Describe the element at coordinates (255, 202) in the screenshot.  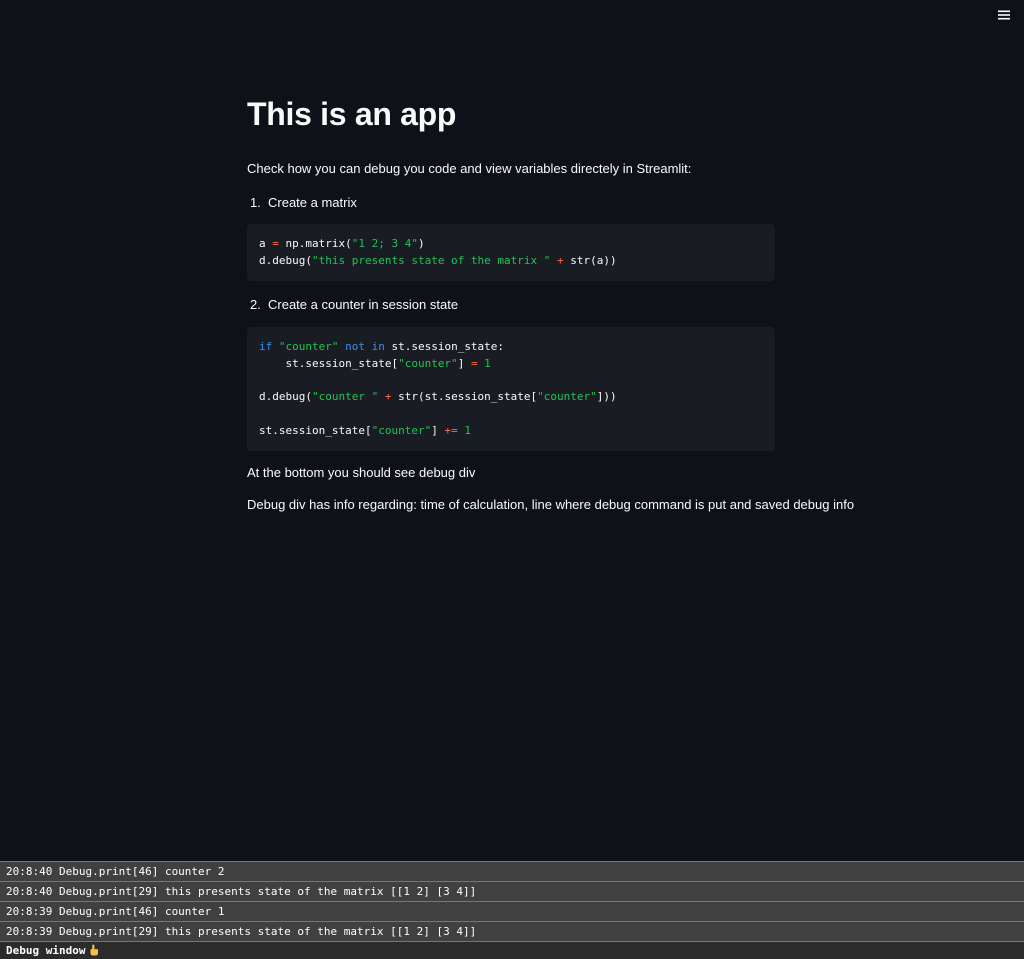
I see `step-number: 1.` at that location.